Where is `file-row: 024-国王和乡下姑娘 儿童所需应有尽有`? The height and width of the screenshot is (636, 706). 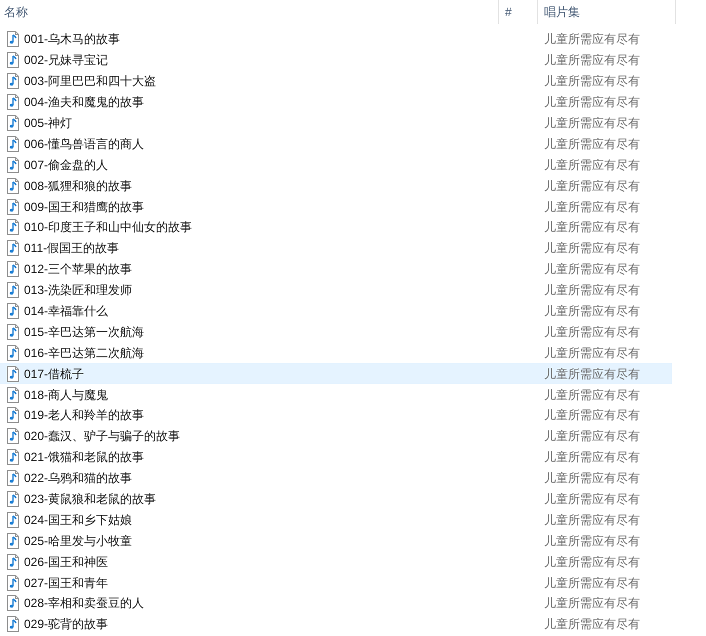
file-row: 024-国王和乡下姑娘 儿童所需应有尽有 is located at coordinates (336, 519).